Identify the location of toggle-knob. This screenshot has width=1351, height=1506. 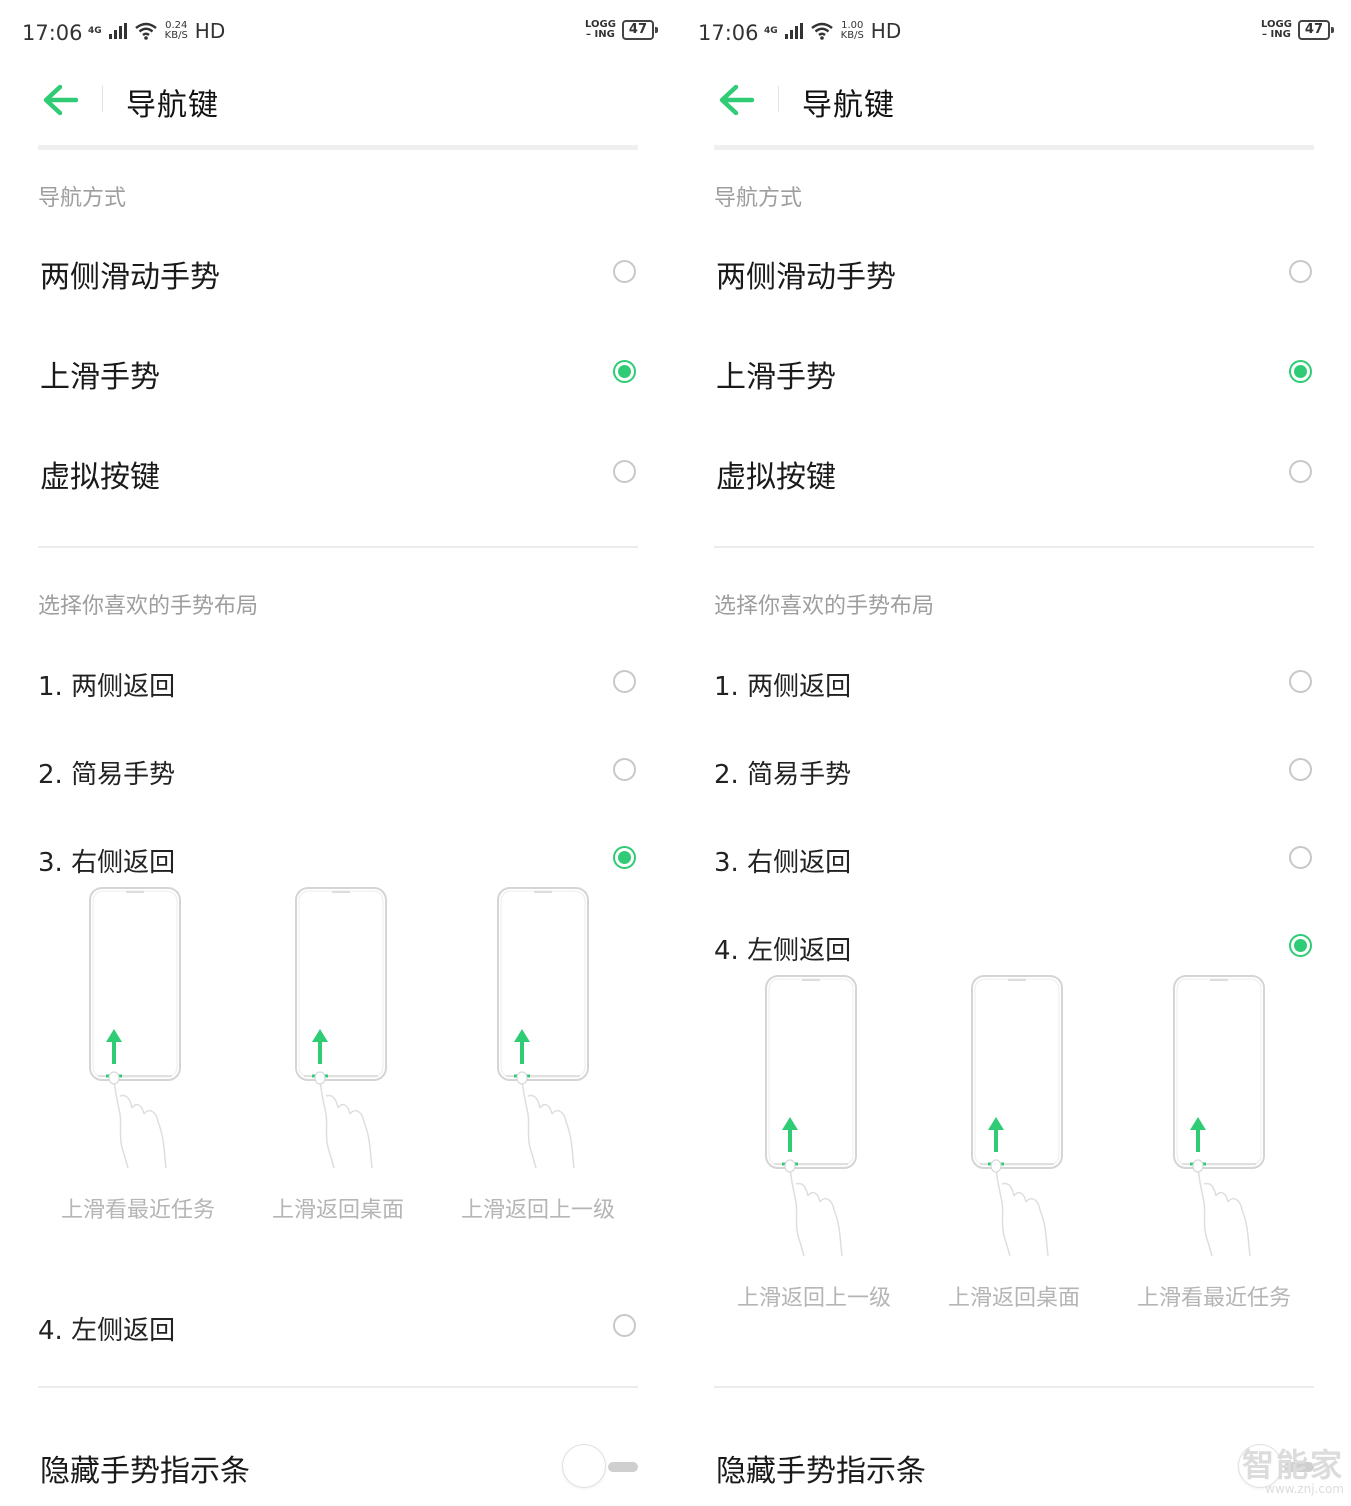
(584, 1466).